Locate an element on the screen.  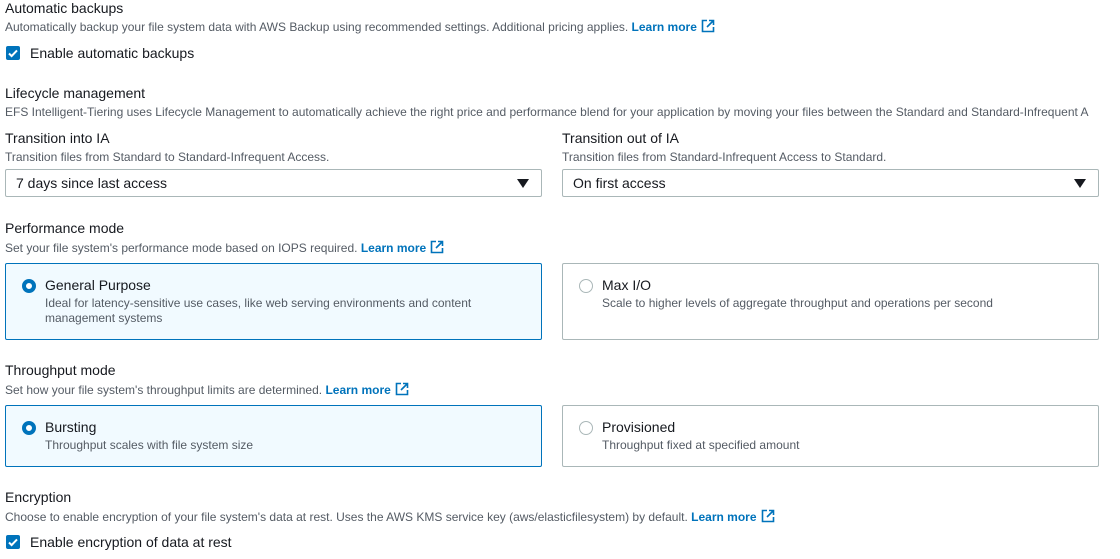
lifecycle-management-title: Lifecycle management is located at coordinates (75, 93).